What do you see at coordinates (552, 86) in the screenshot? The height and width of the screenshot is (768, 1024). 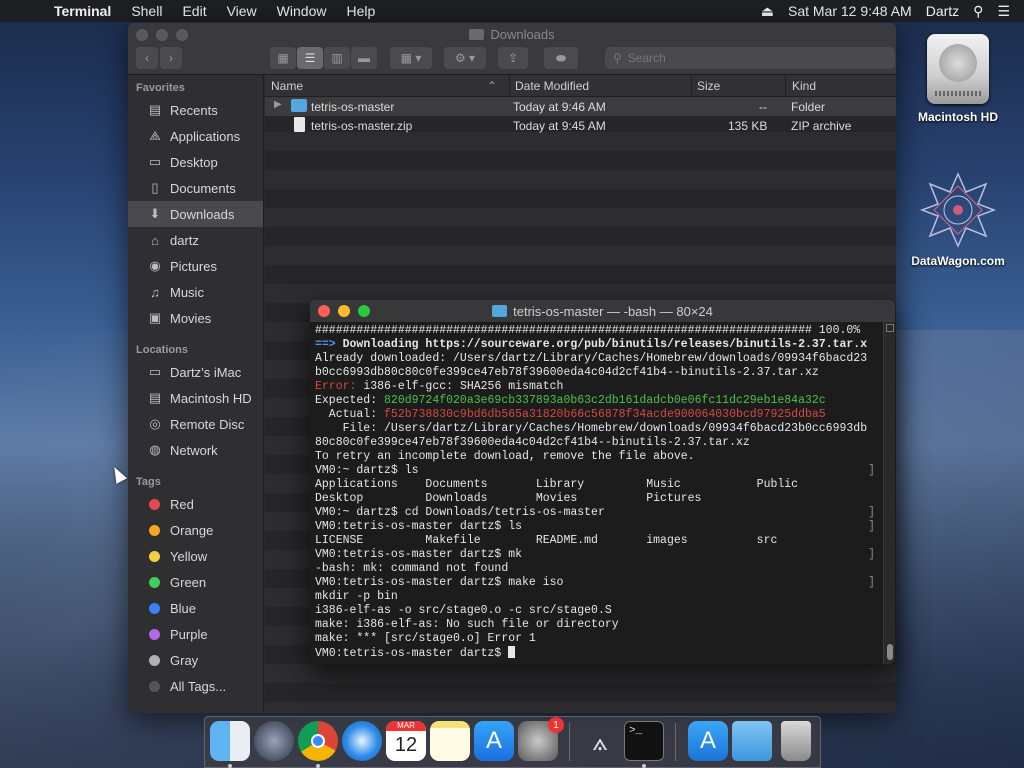 I see `column-header-date: Date Modified` at bounding box center [552, 86].